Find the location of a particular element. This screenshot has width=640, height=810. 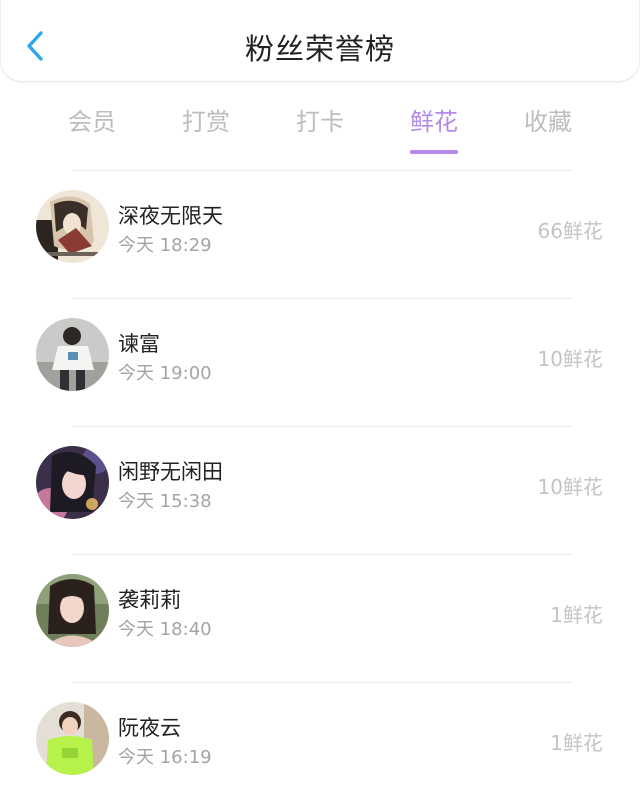

fan-name: 阮夜云 is located at coordinates (149, 728).